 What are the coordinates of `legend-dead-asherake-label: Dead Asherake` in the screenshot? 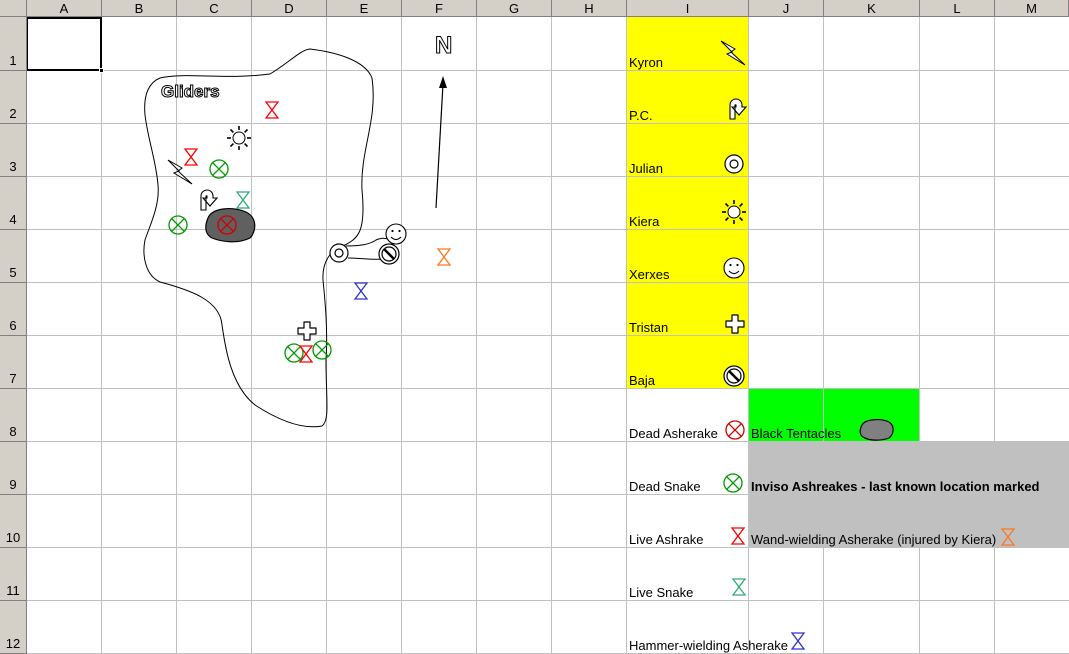 It's located at (673, 433).